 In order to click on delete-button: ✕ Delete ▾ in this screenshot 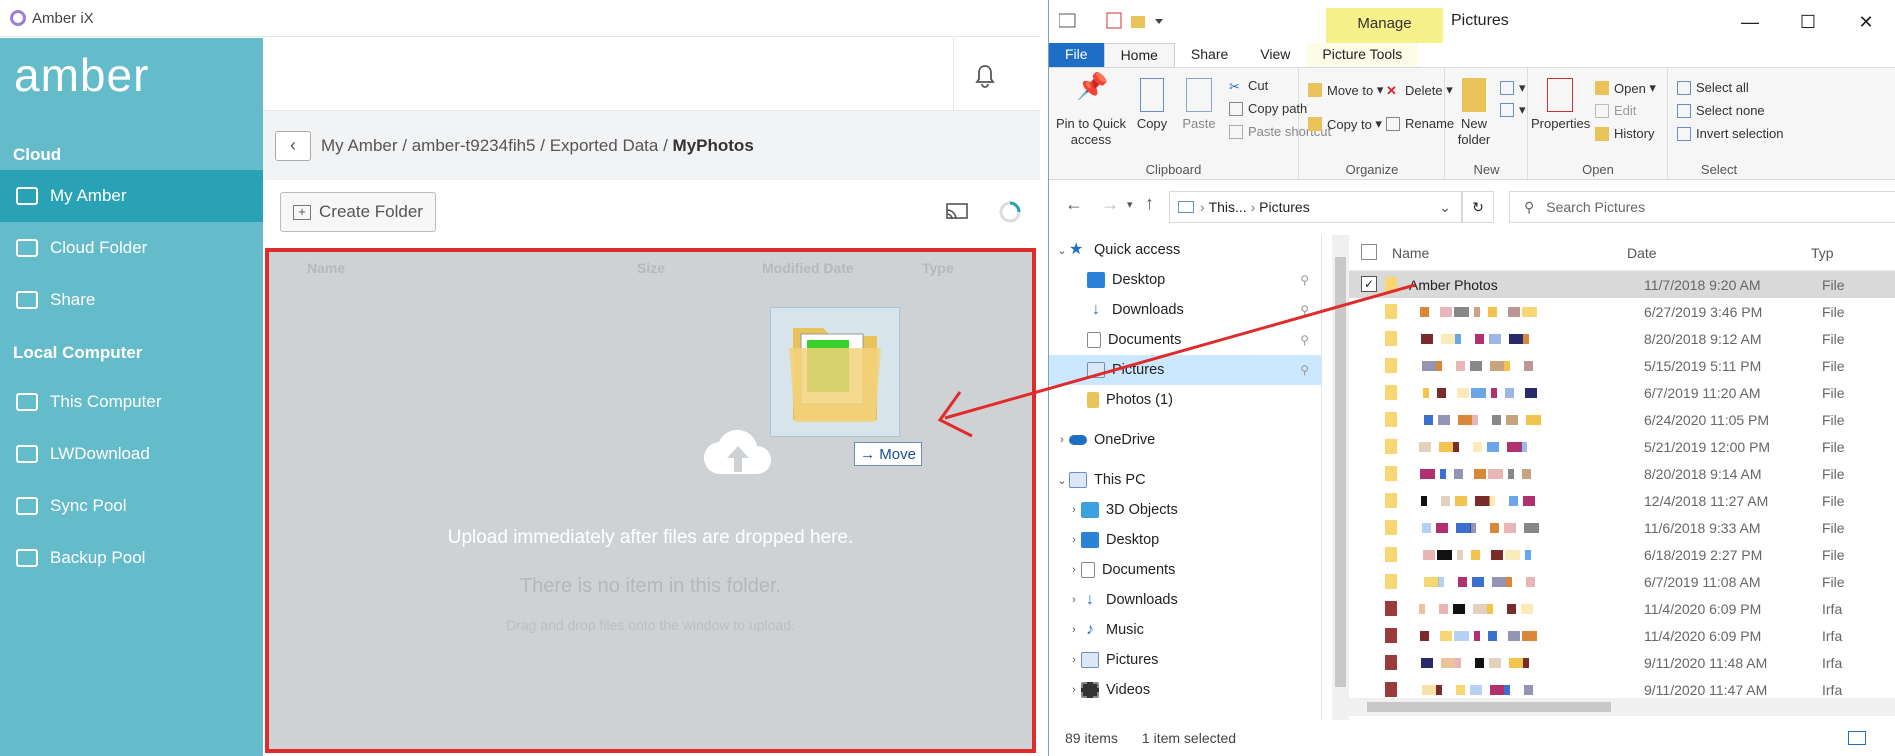, I will do `click(1419, 90)`.